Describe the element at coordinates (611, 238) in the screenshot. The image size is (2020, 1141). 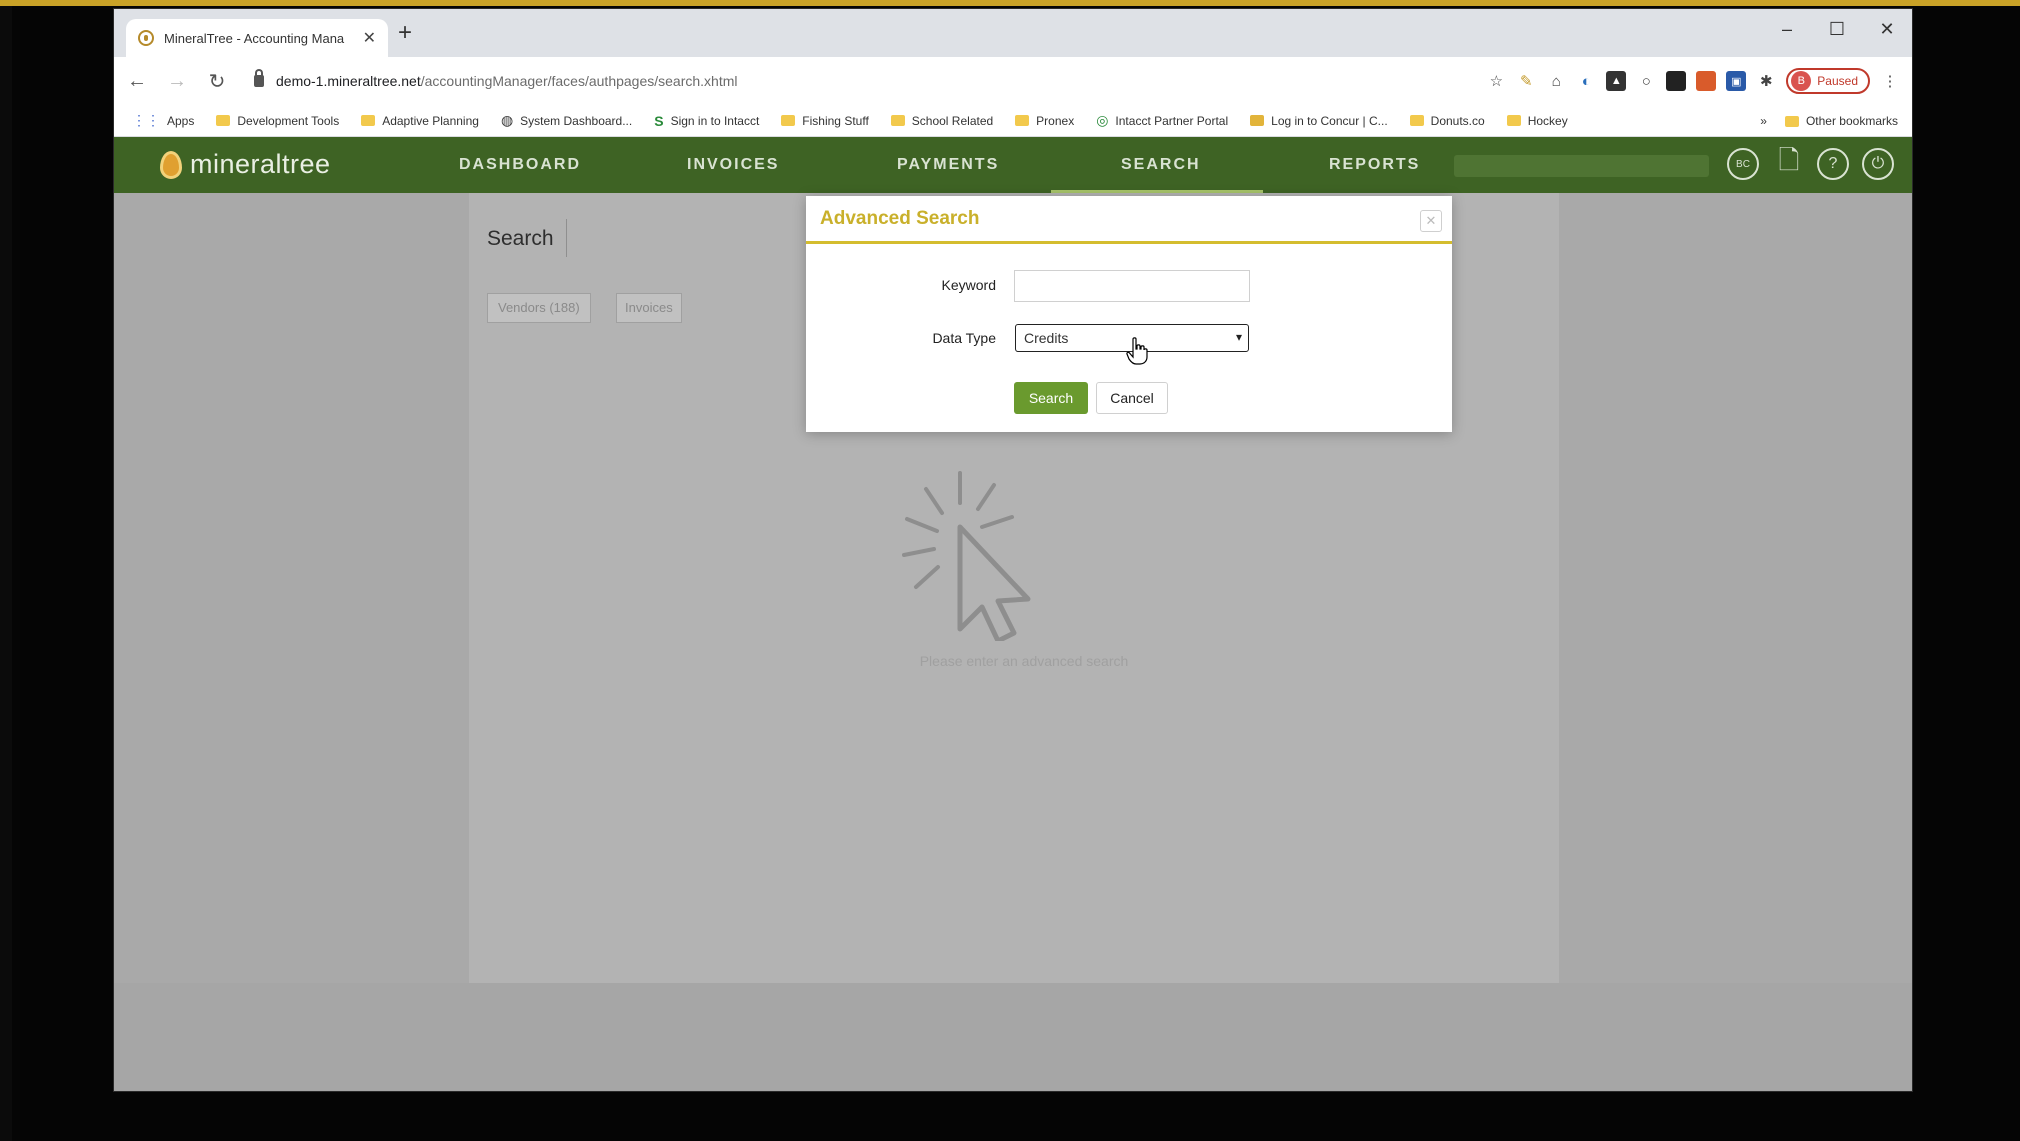
I see `search-field` at that location.